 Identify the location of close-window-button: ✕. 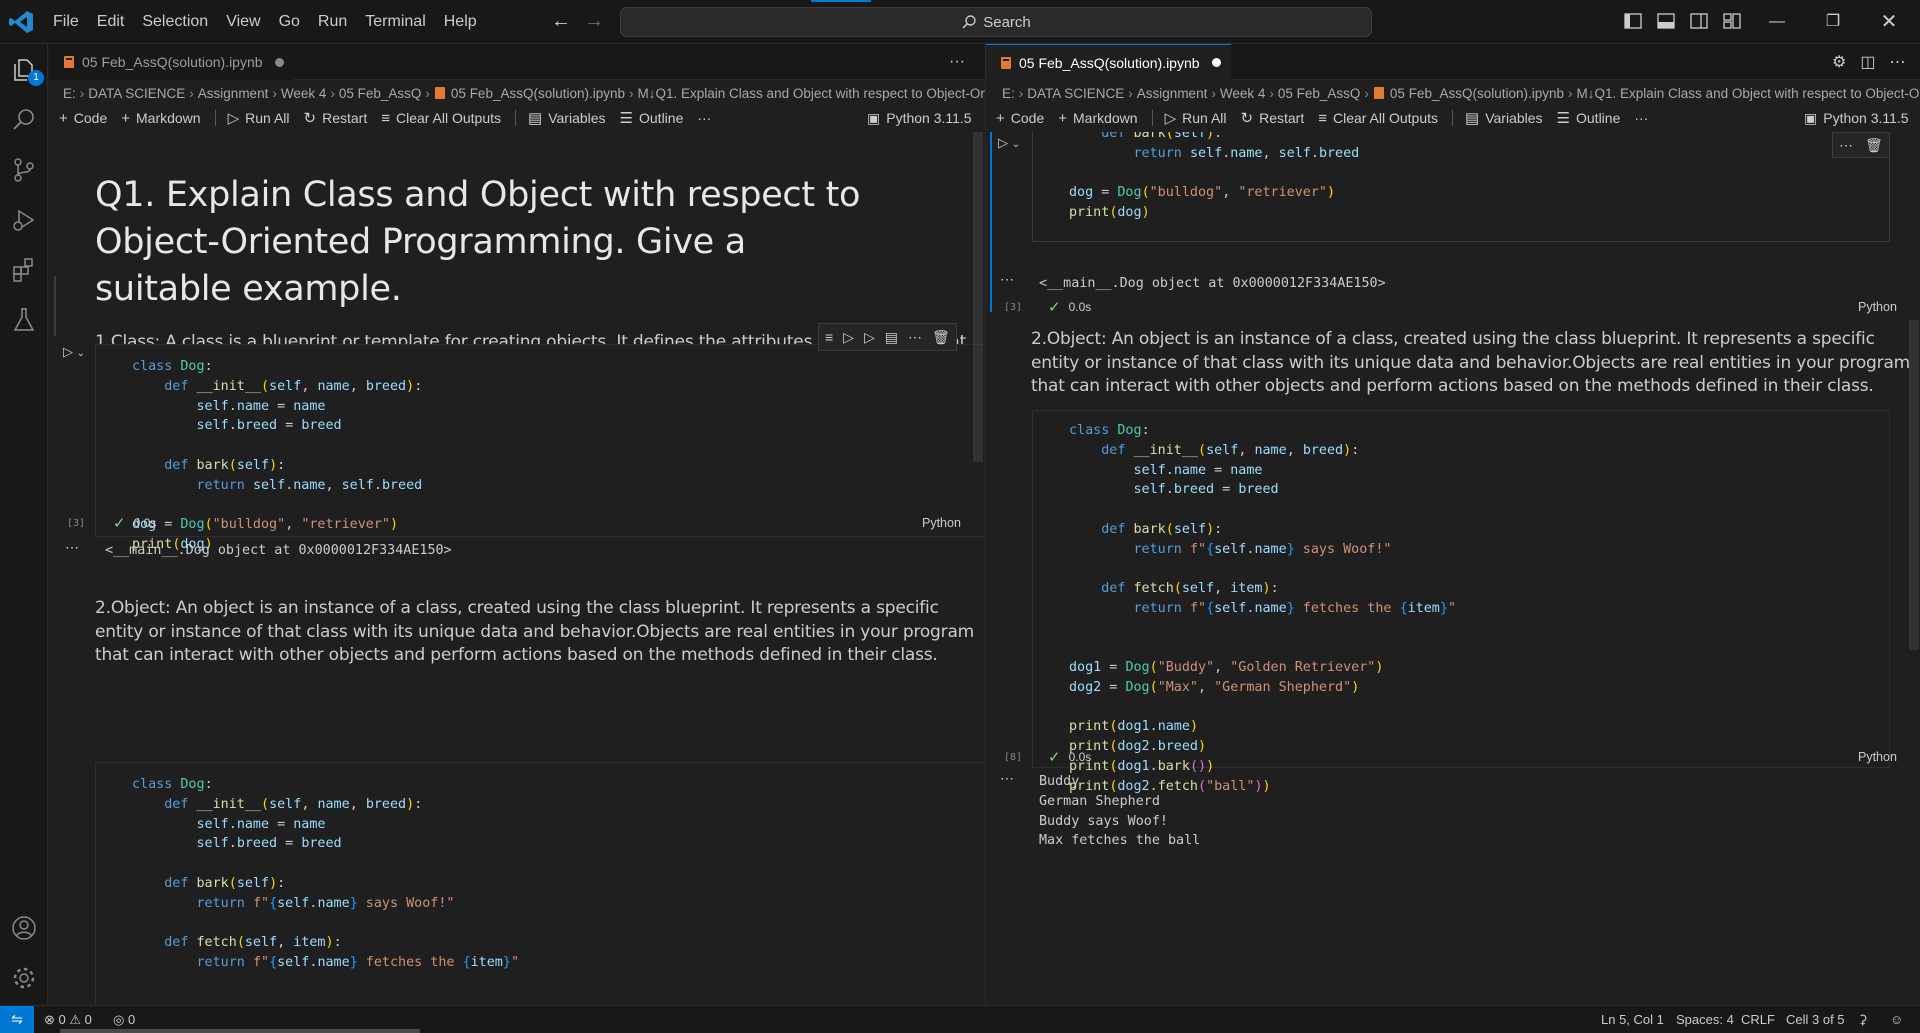
(1889, 22).